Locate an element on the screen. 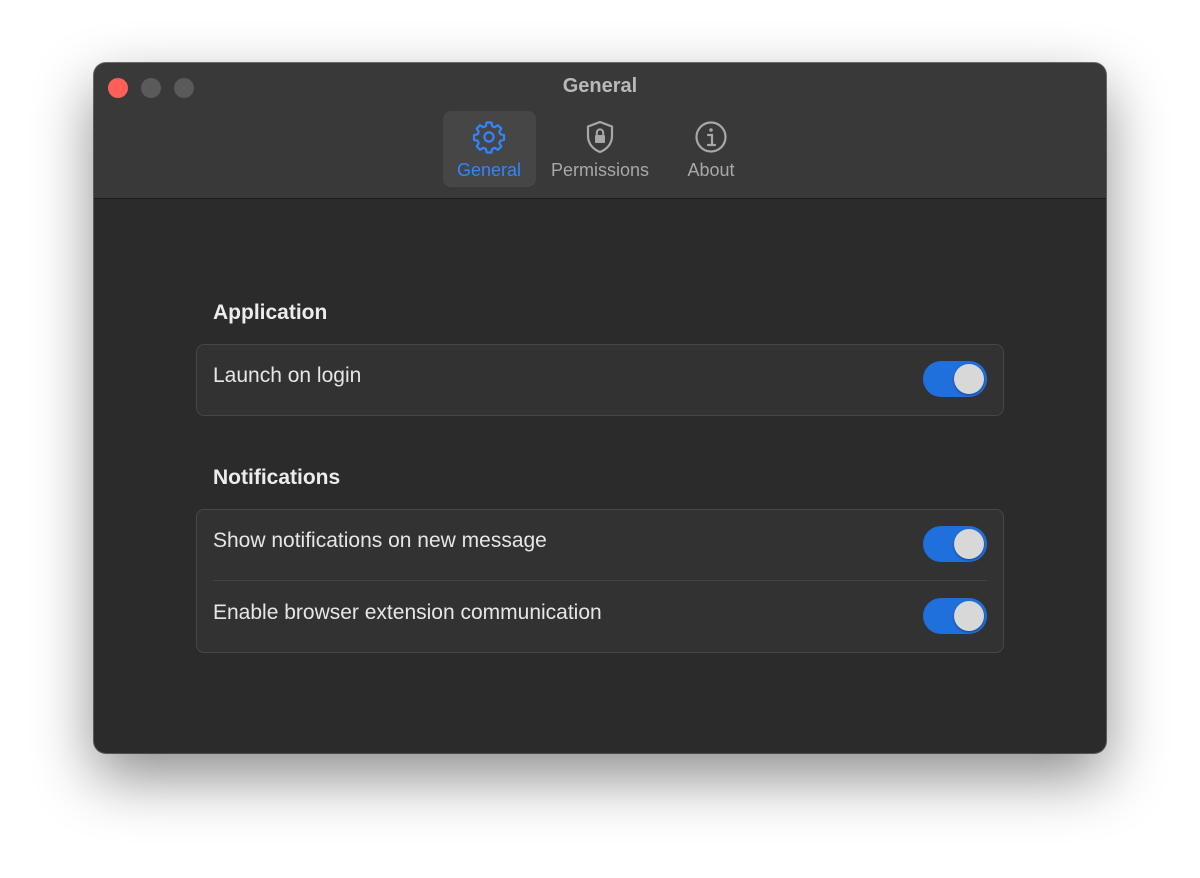 This screenshot has width=1200, height=878. section-title-application: Application is located at coordinates (270, 312).